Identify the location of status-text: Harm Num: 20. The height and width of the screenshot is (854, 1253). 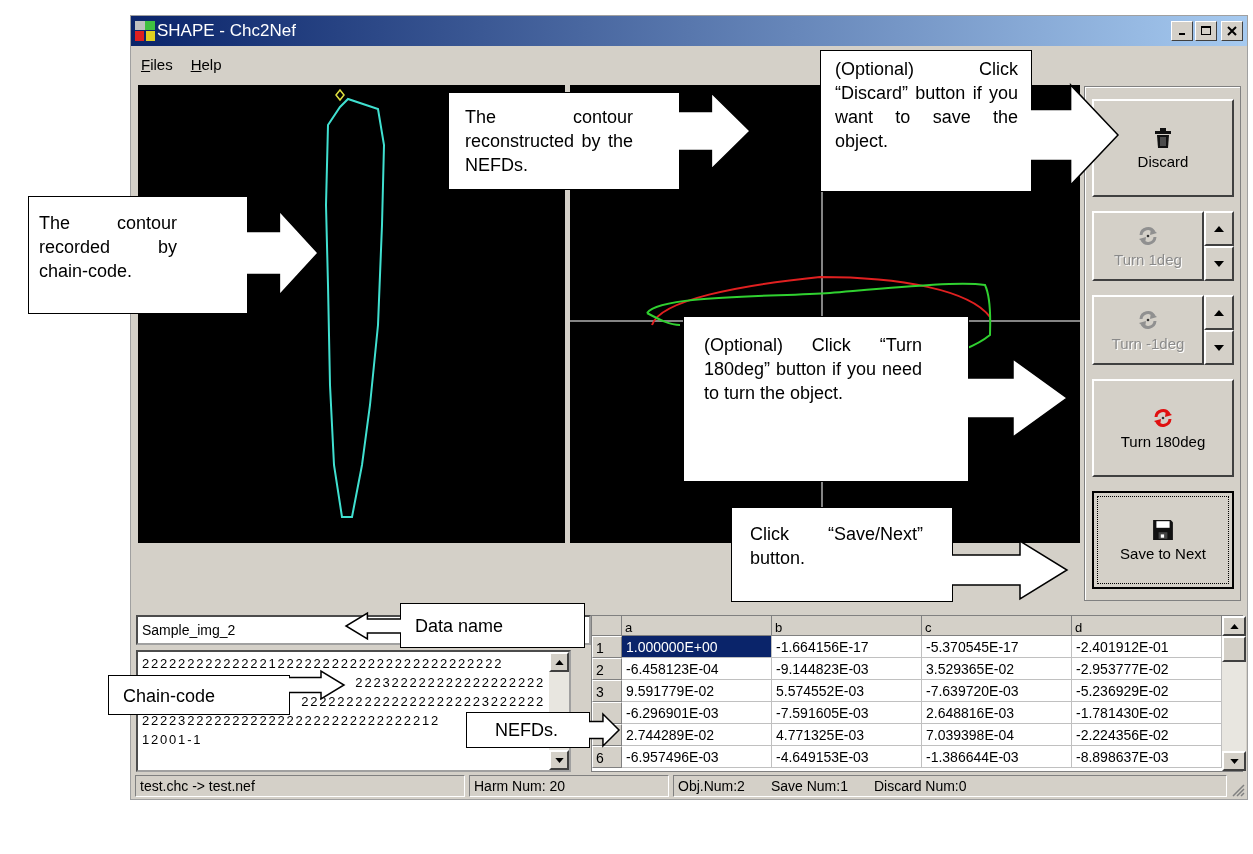
(520, 786).